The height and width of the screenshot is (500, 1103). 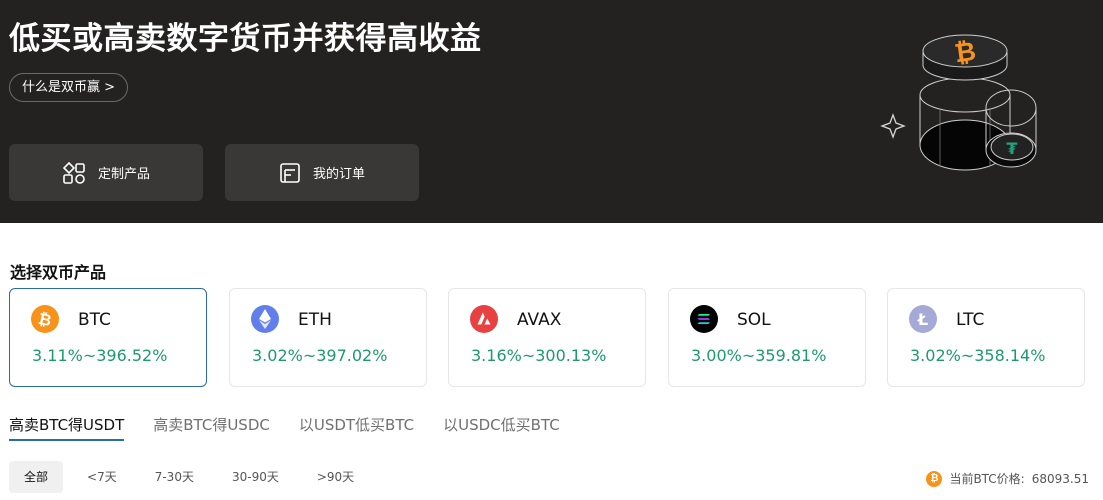 I want to click on coin-name: SOL, so click(x=754, y=320).